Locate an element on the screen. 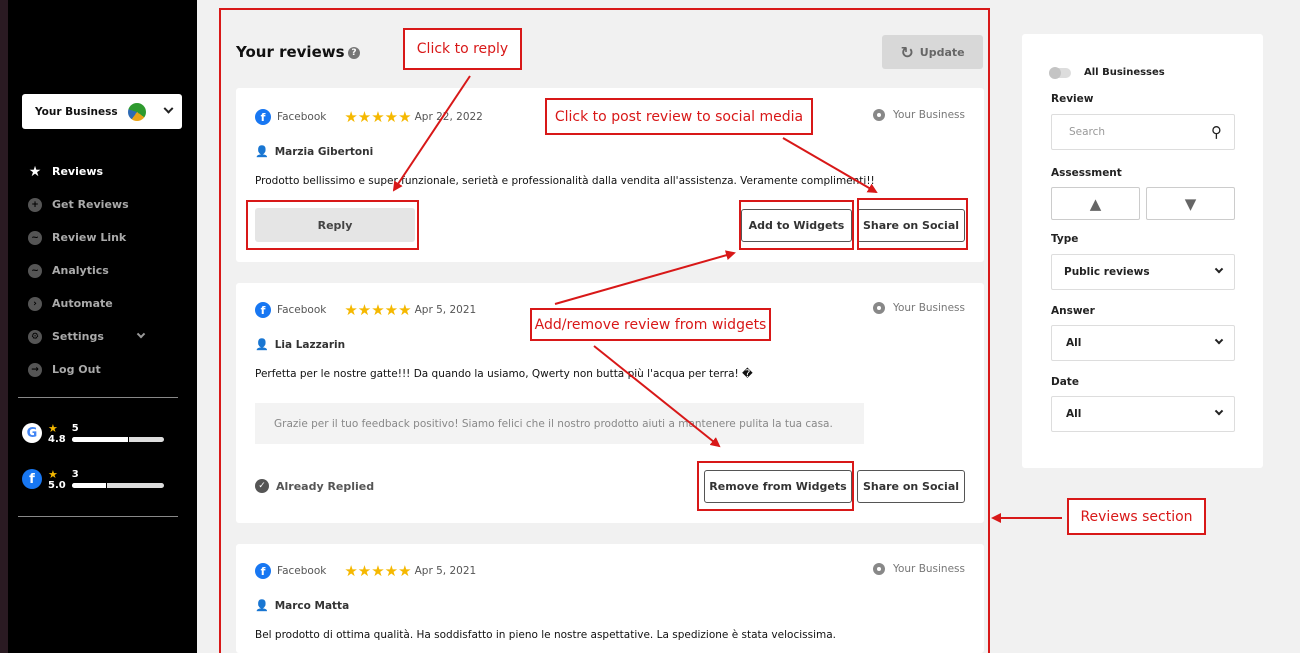 This screenshot has width=1300, height=653. share-on-social-button: Share on Social is located at coordinates (911, 486).